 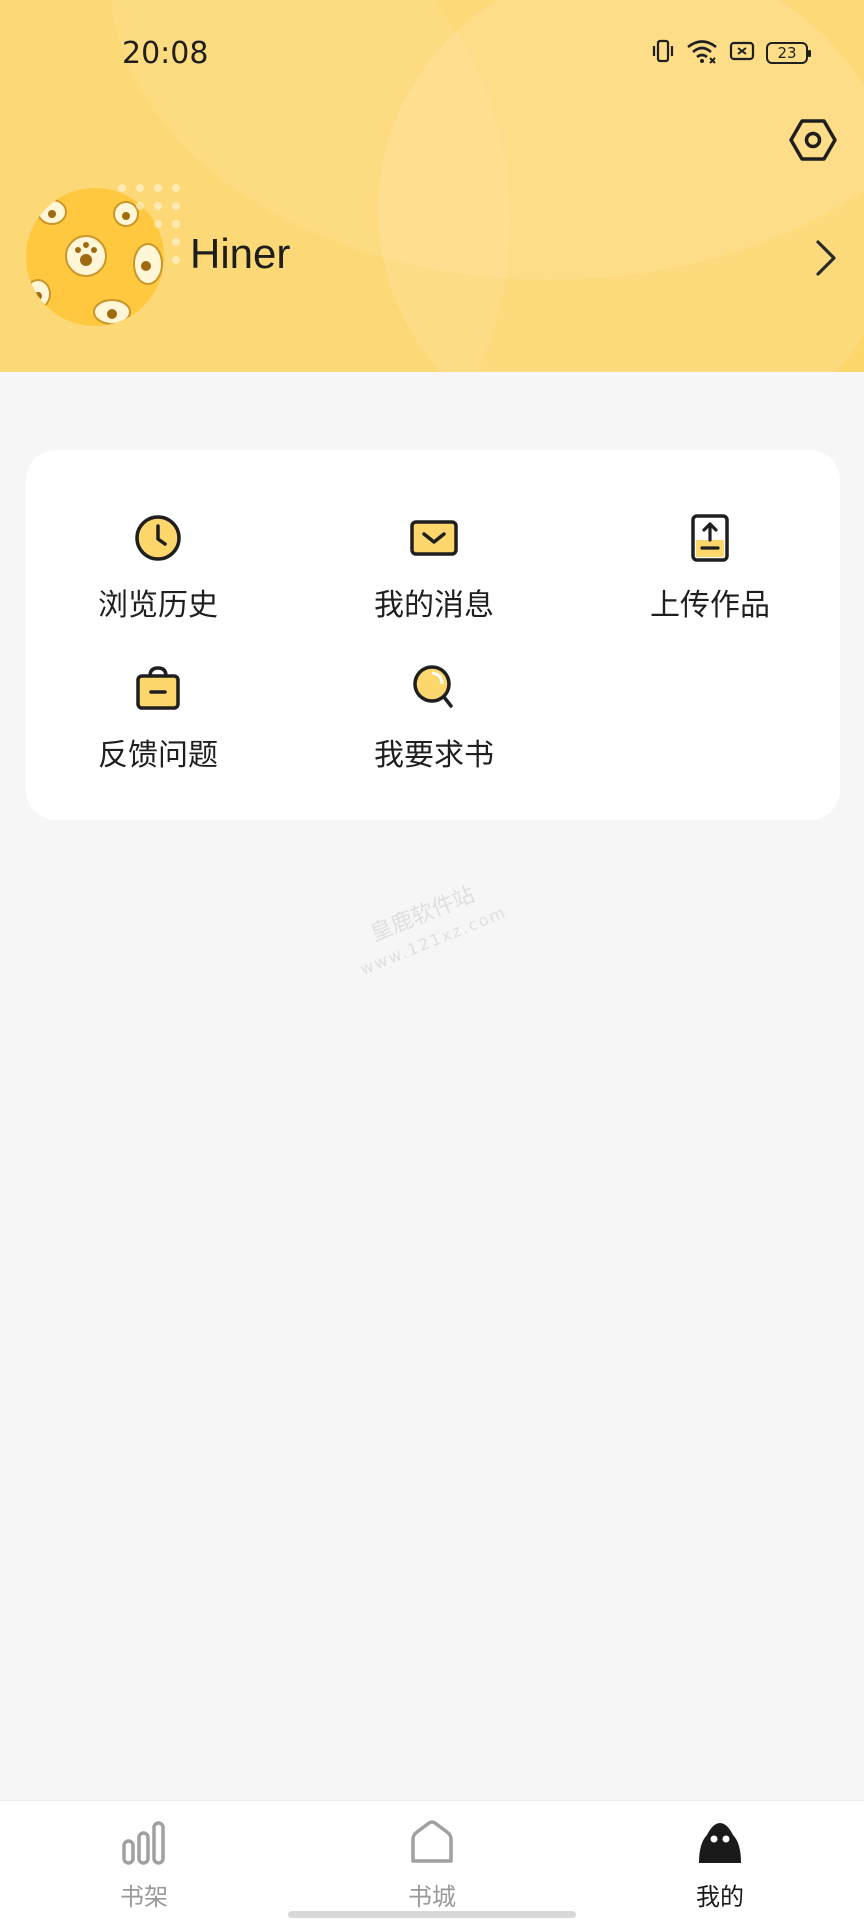 What do you see at coordinates (434, 570) in the screenshot?
I see `menu-item-messages: 我的消息` at bounding box center [434, 570].